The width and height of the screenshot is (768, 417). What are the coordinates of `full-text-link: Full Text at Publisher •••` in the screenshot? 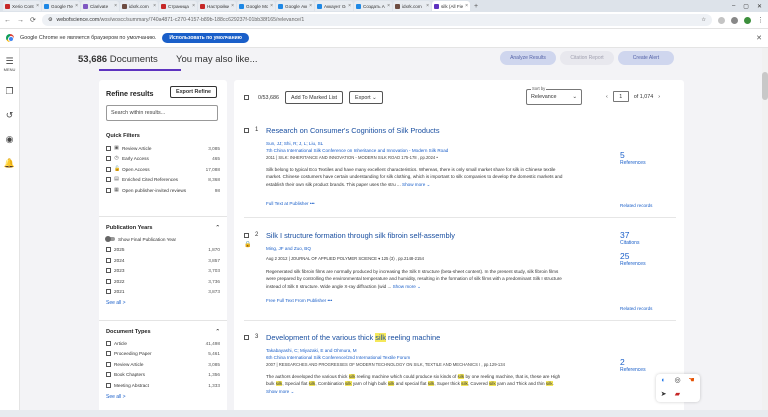 It's located at (290, 203).